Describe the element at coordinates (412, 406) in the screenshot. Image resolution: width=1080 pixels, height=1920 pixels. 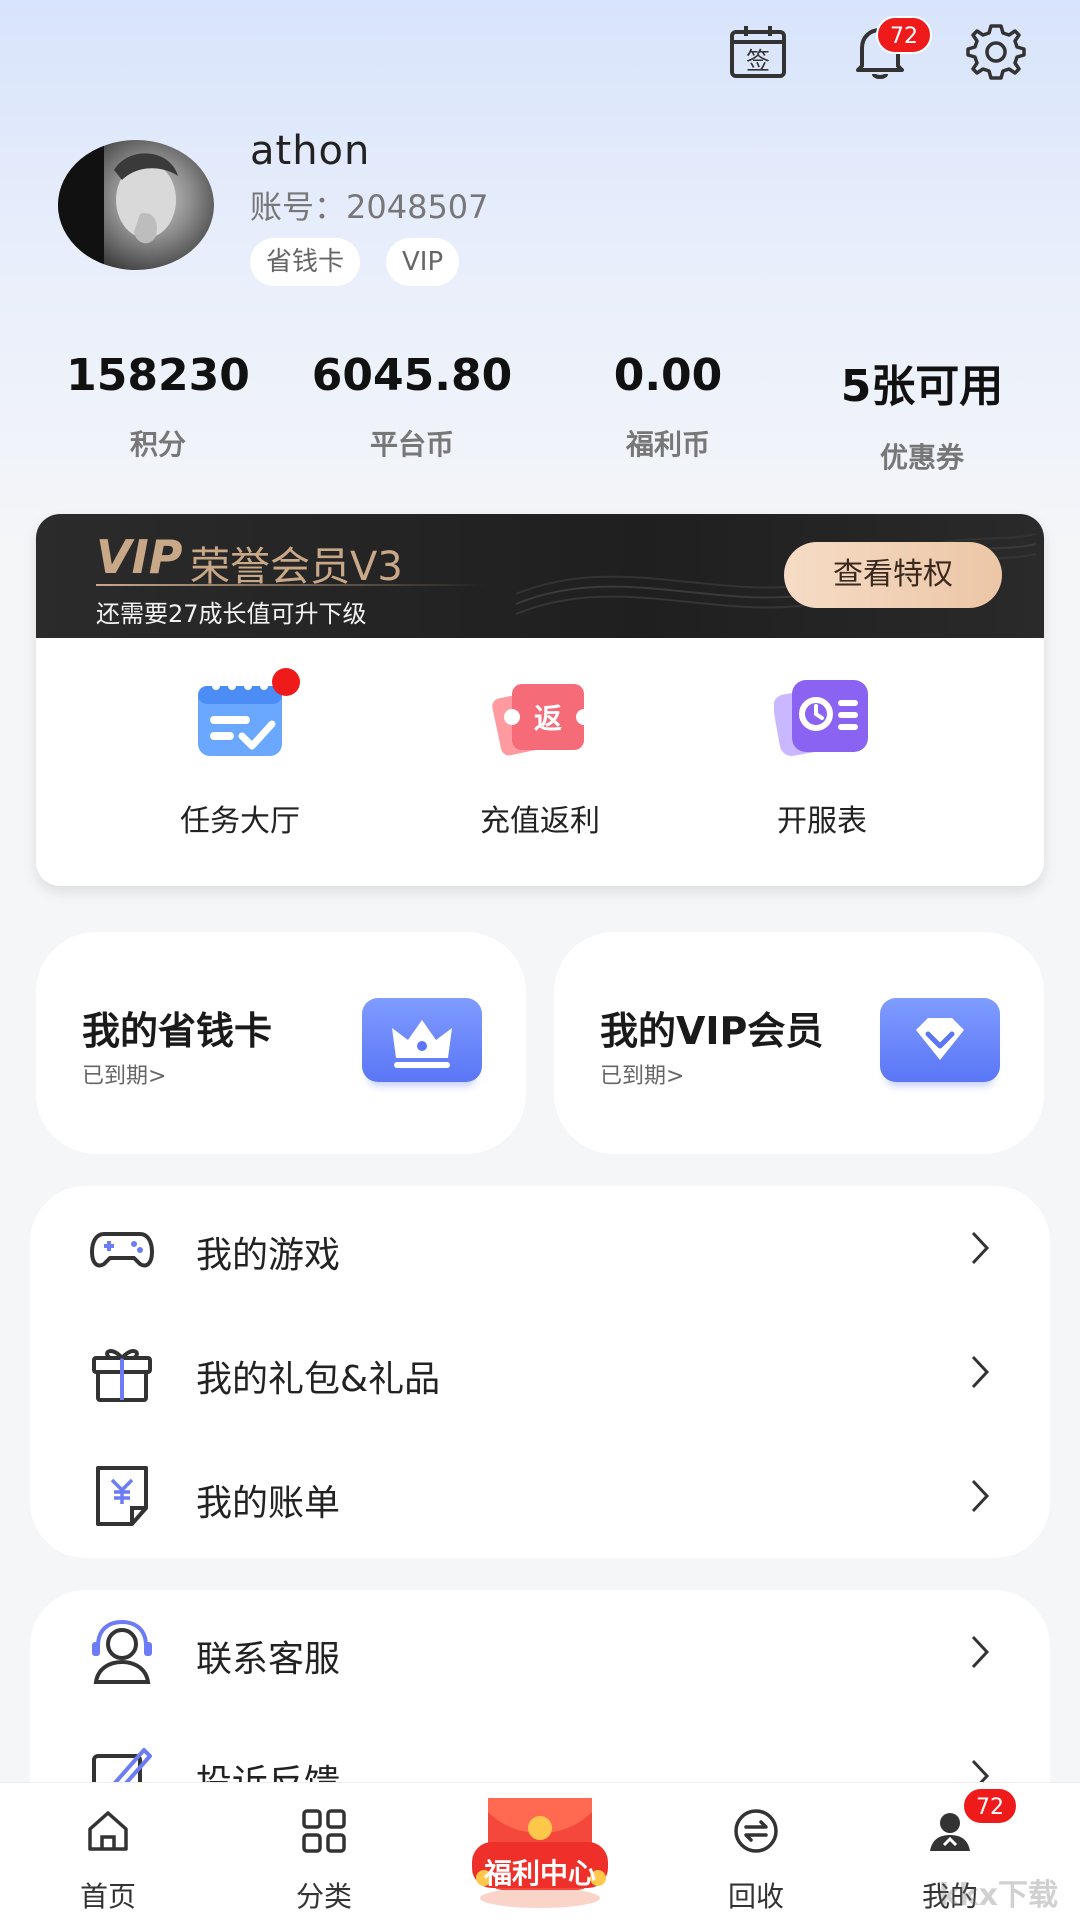
I see `stat-platform-coin: 6045.80 平台币` at that location.